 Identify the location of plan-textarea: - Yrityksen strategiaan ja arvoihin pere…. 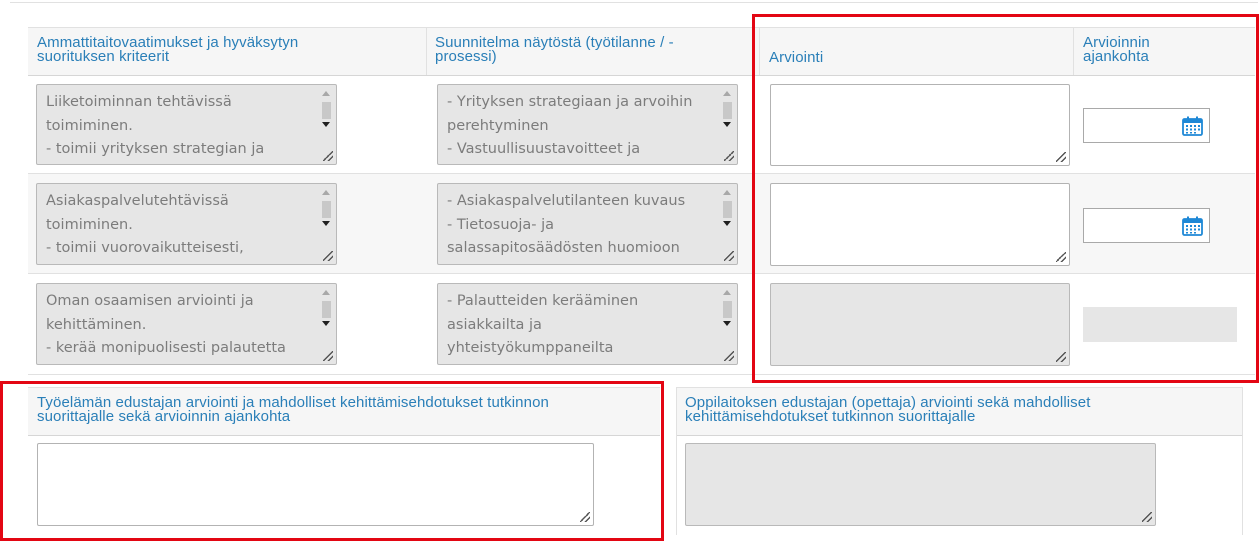
(587, 124).